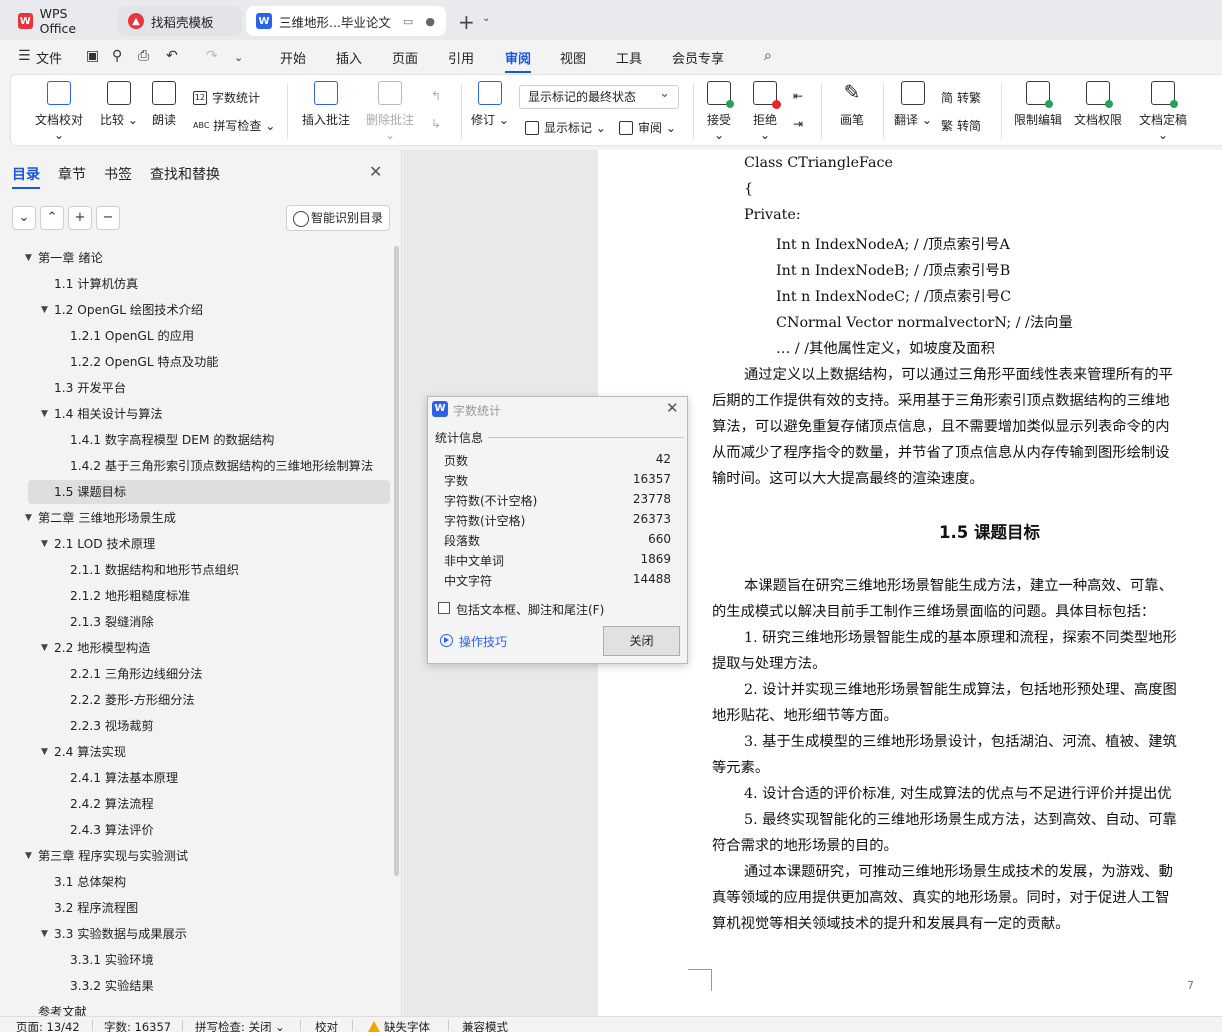 Image resolution: width=1222 pixels, height=1032 pixels. What do you see at coordinates (195, 986) in the screenshot?
I see `toc-item: 3.3.2 实验结果` at bounding box center [195, 986].